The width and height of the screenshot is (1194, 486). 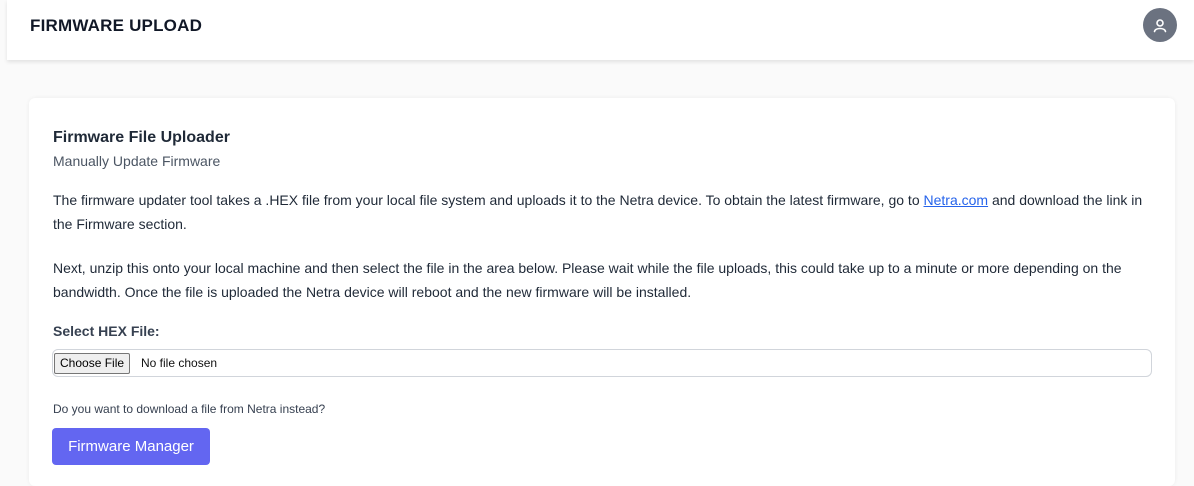 I want to click on netra-link: Netra.com, so click(x=956, y=200).